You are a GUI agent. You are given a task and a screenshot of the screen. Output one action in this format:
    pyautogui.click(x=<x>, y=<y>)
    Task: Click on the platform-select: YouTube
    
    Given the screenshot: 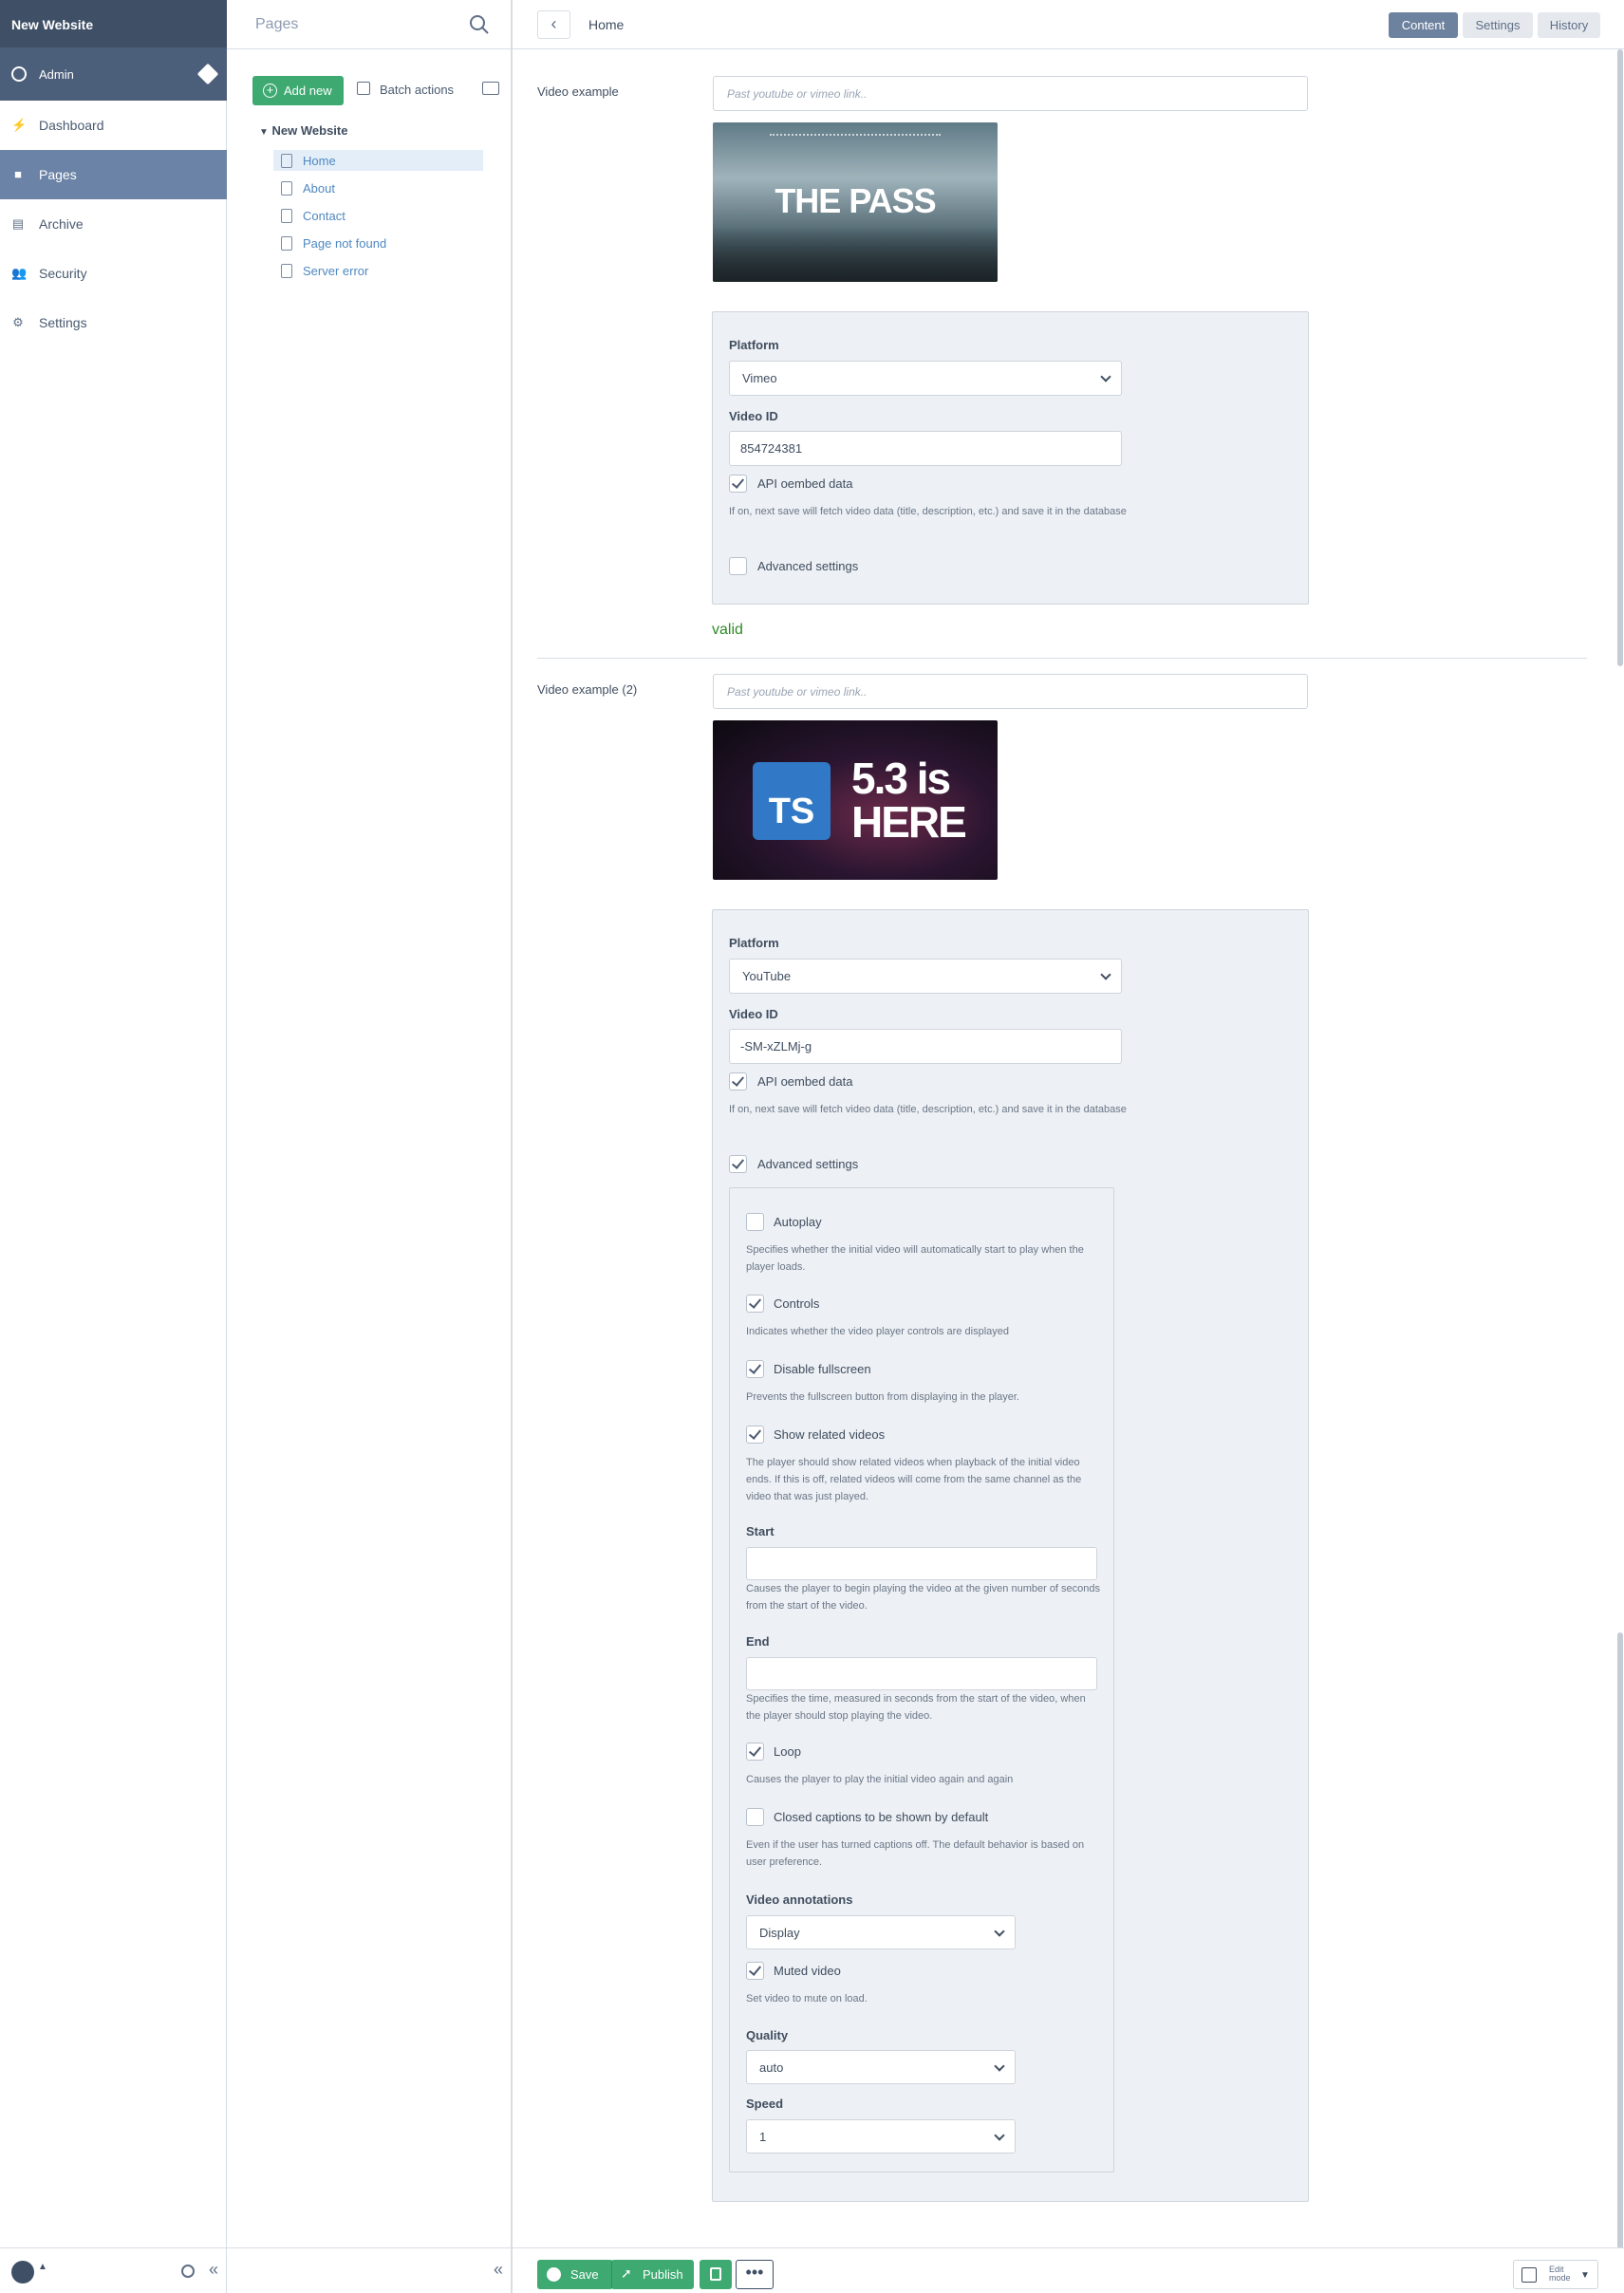 What is the action you would take?
    pyautogui.click(x=926, y=976)
    